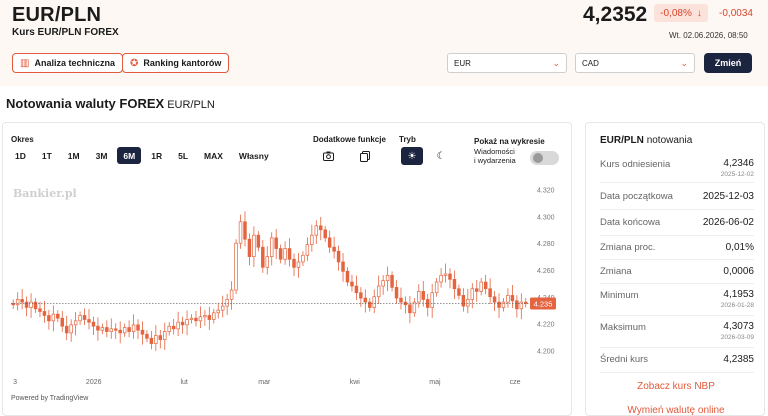 The height and width of the screenshot is (416, 768). Describe the element at coordinates (412, 156) in the screenshot. I see `sun-icon: ☀` at that location.